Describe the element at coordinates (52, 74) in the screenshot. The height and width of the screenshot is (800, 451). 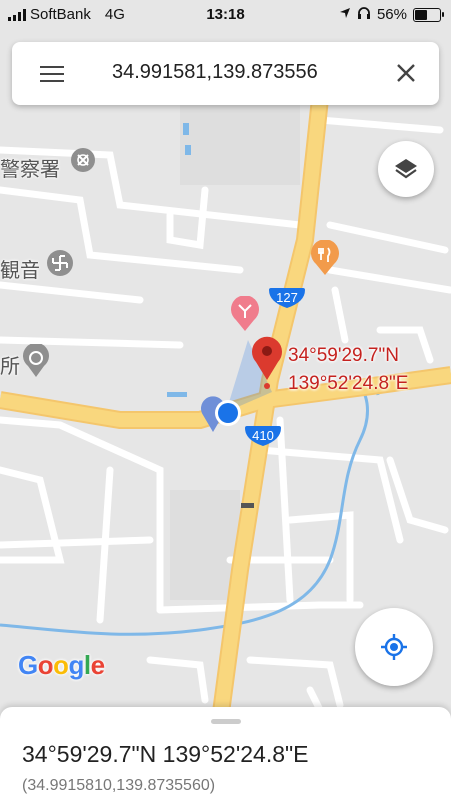
I see `hamburger-menu-icon` at that location.